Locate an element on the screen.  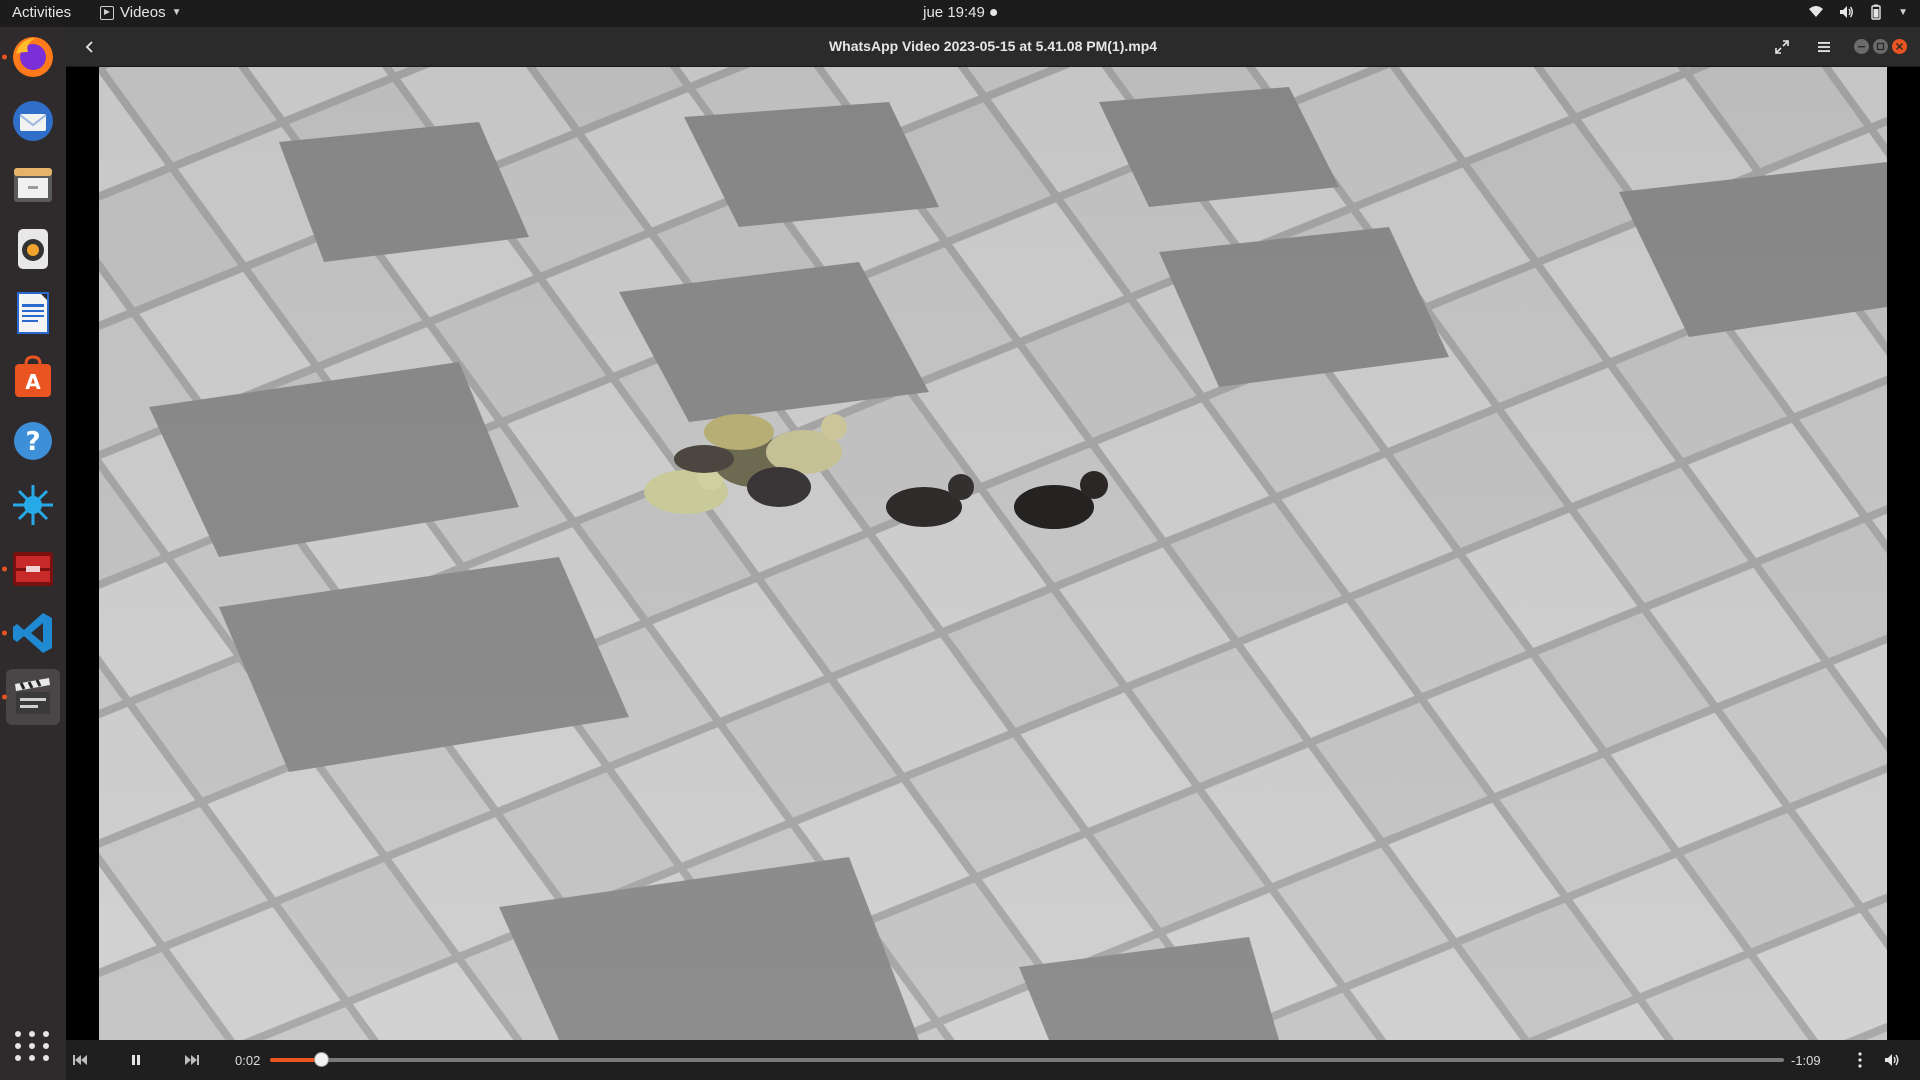
dock: A ? is located at coordinates (33, 553).